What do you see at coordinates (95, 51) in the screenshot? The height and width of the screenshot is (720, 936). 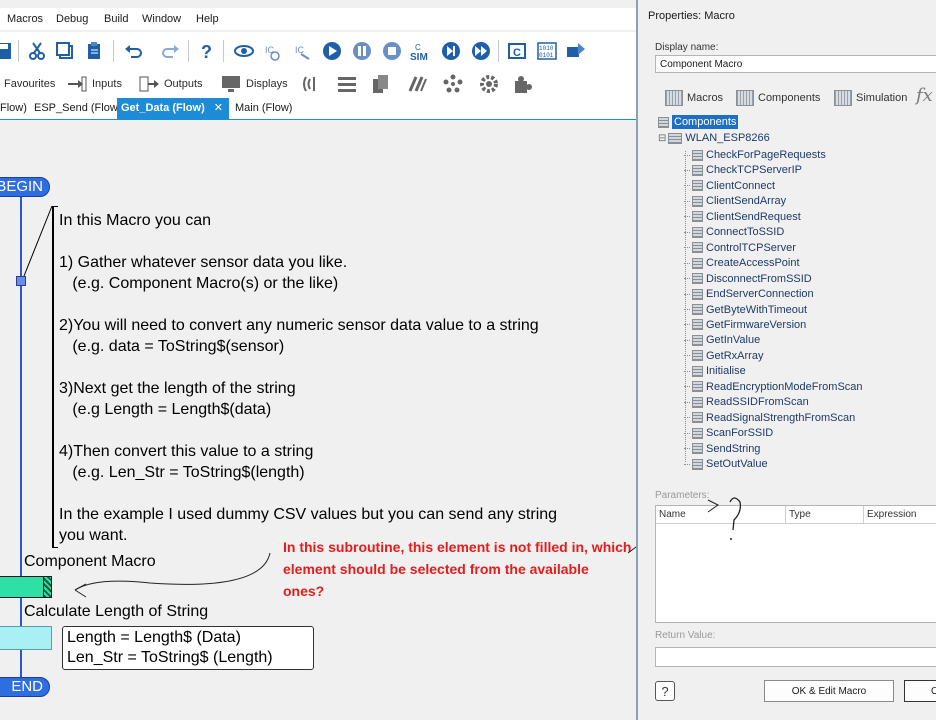 I see `paste-icon` at bounding box center [95, 51].